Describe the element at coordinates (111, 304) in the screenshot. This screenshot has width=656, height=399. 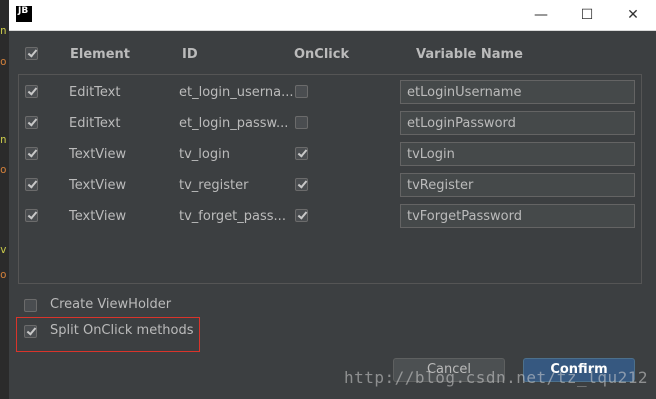
I see `create-viewholder-label: Create ViewHolder` at that location.